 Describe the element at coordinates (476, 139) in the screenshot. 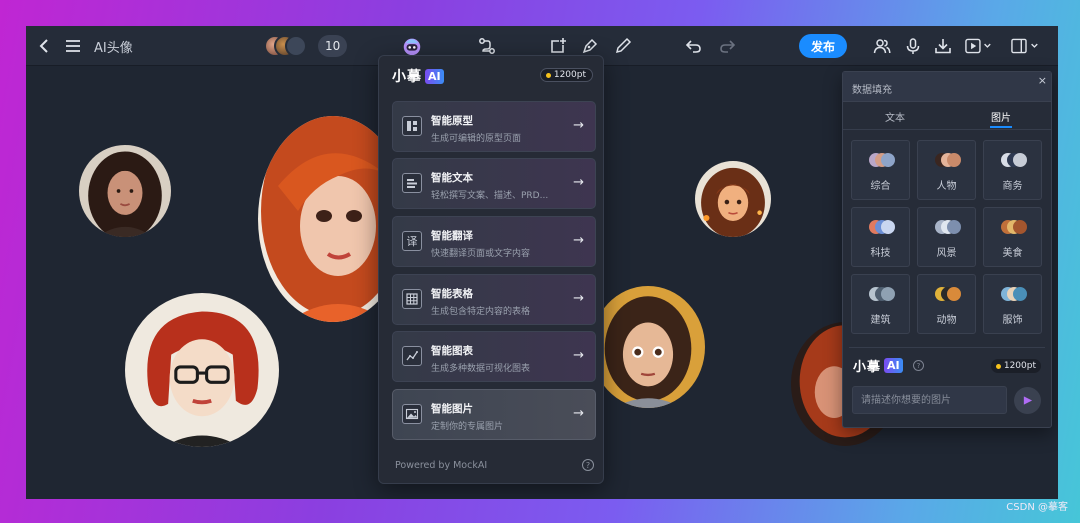

I see `ai-item-desc: 生成可编辑的原型页面` at that location.